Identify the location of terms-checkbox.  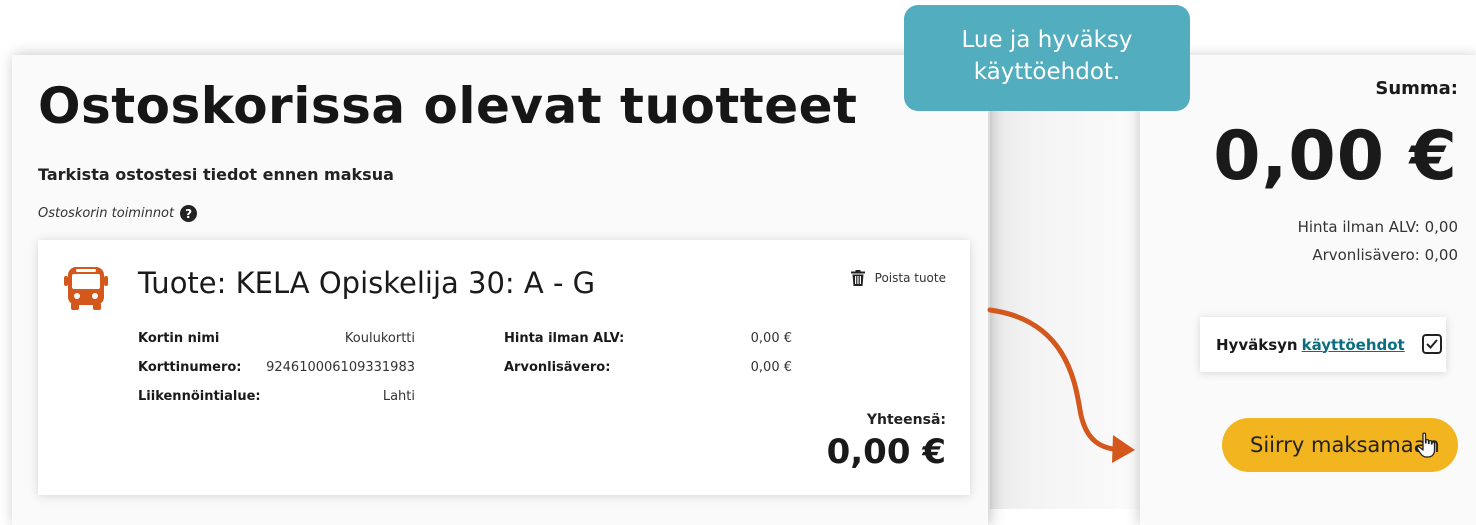
(1432, 344).